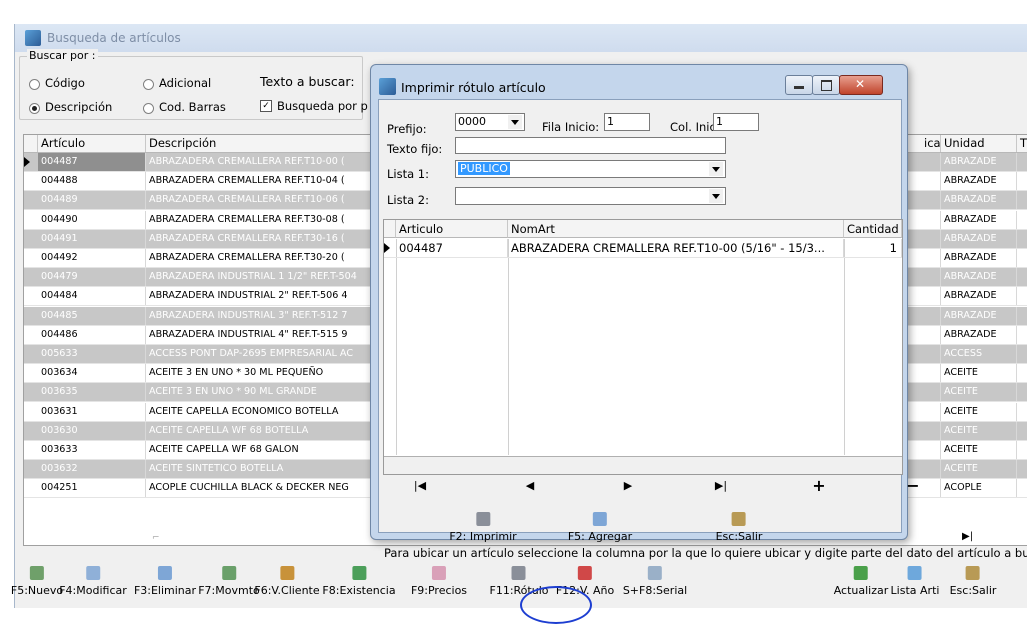 This screenshot has width=1027, height=624. I want to click on dgrid-scrollbar, so click(643, 465).